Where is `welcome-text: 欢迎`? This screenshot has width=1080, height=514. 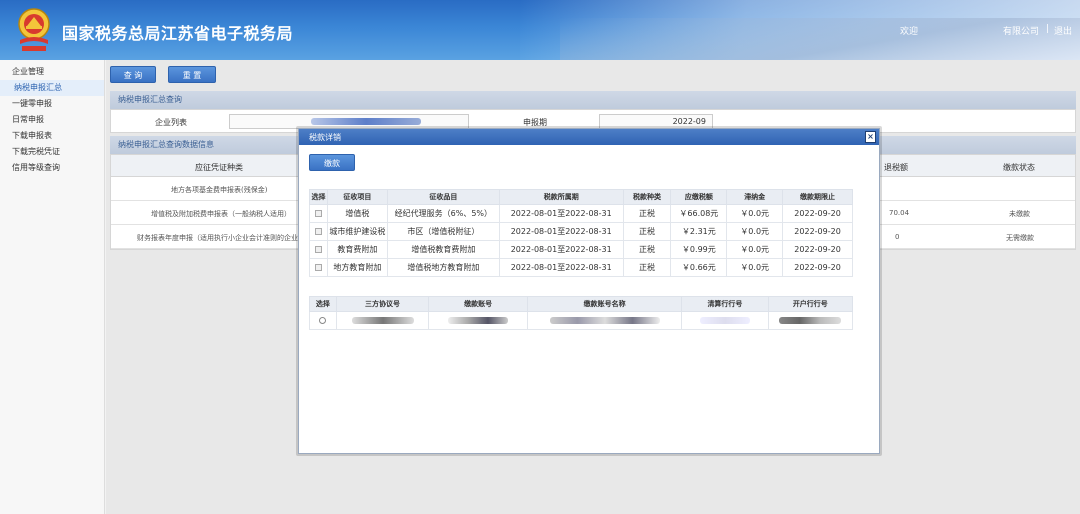
welcome-text: 欢迎 is located at coordinates (909, 32).